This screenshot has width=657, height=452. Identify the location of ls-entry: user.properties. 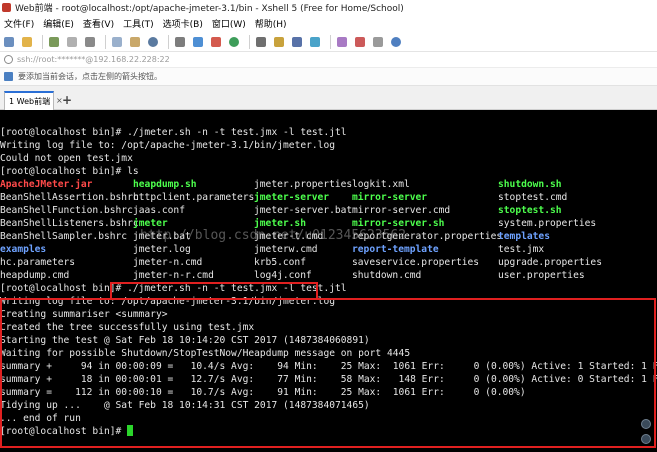
(541, 275).